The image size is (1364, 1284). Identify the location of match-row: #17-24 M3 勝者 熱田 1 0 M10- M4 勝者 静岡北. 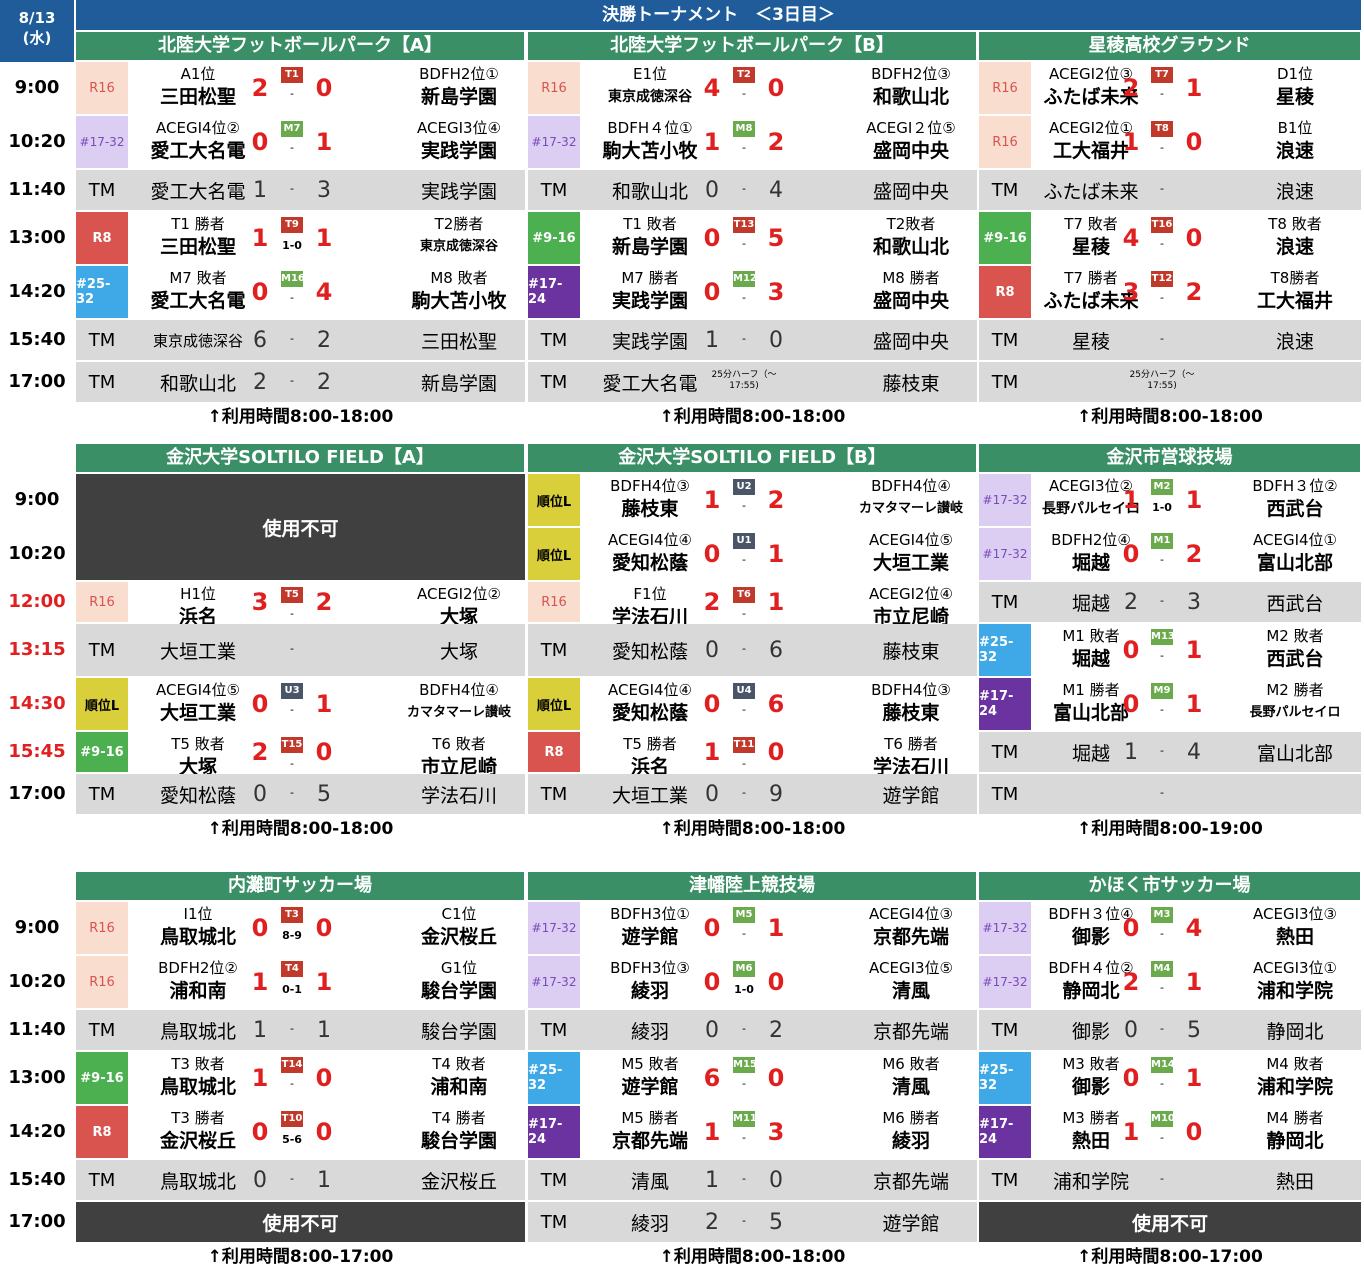
(1170, 1132).